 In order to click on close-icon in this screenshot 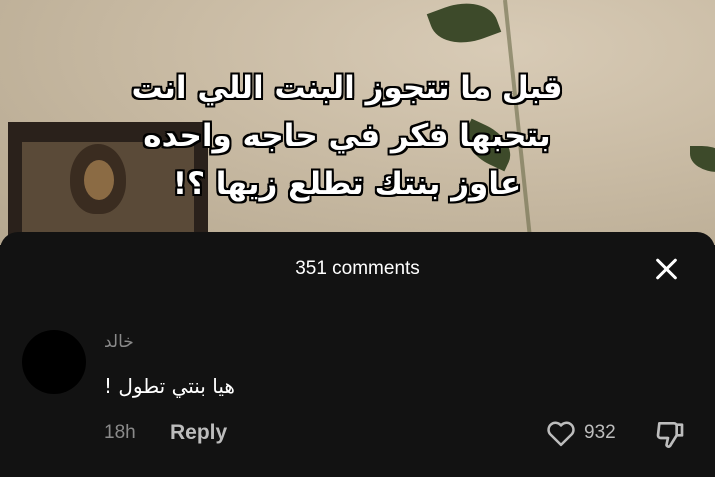, I will do `click(666, 269)`.